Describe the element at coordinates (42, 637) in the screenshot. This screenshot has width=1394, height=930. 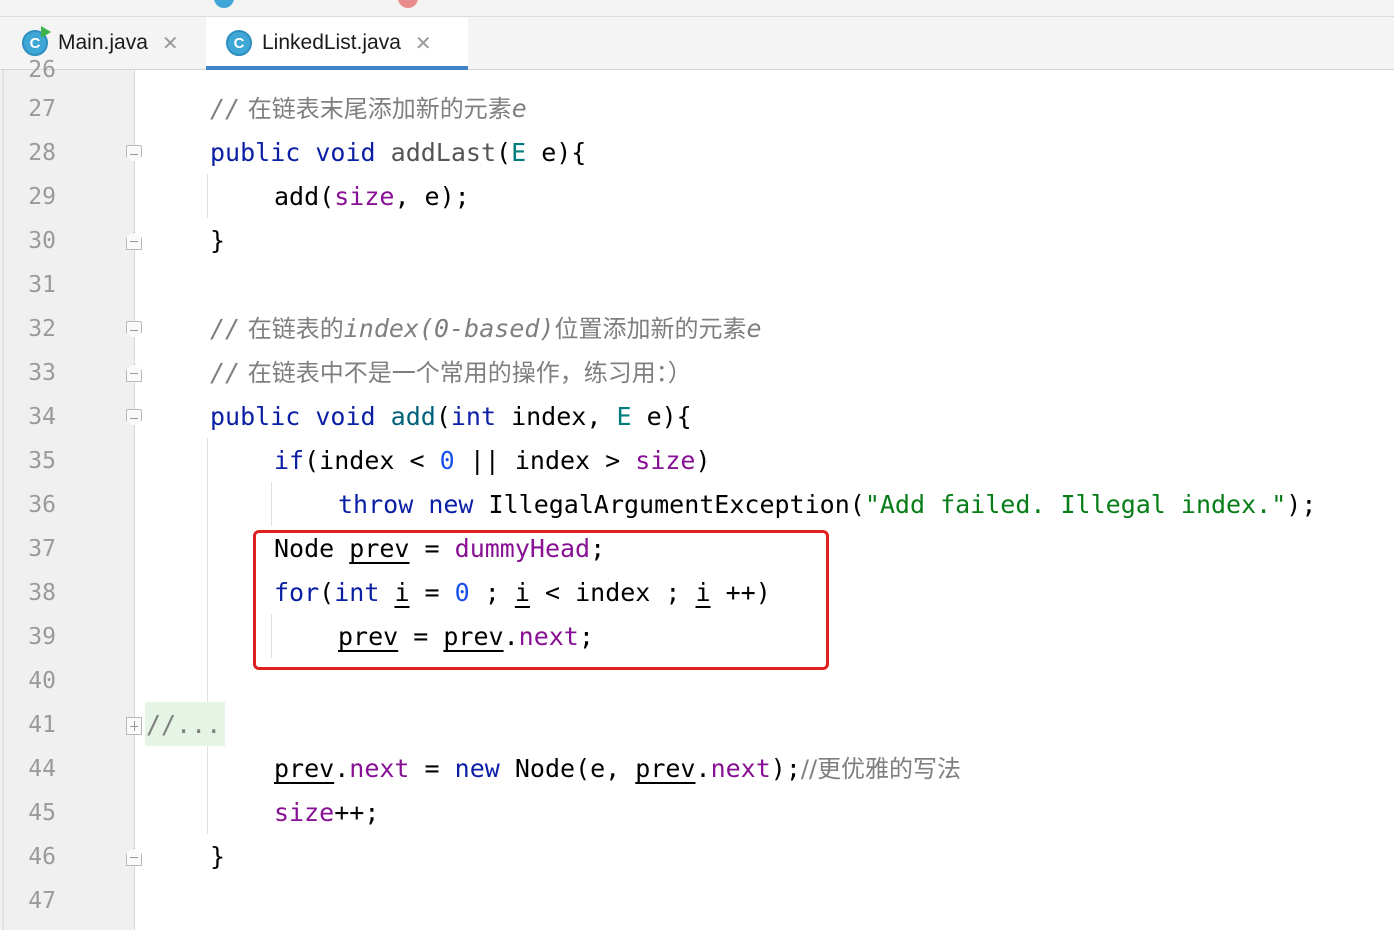
I see `line-number: 39` at that location.